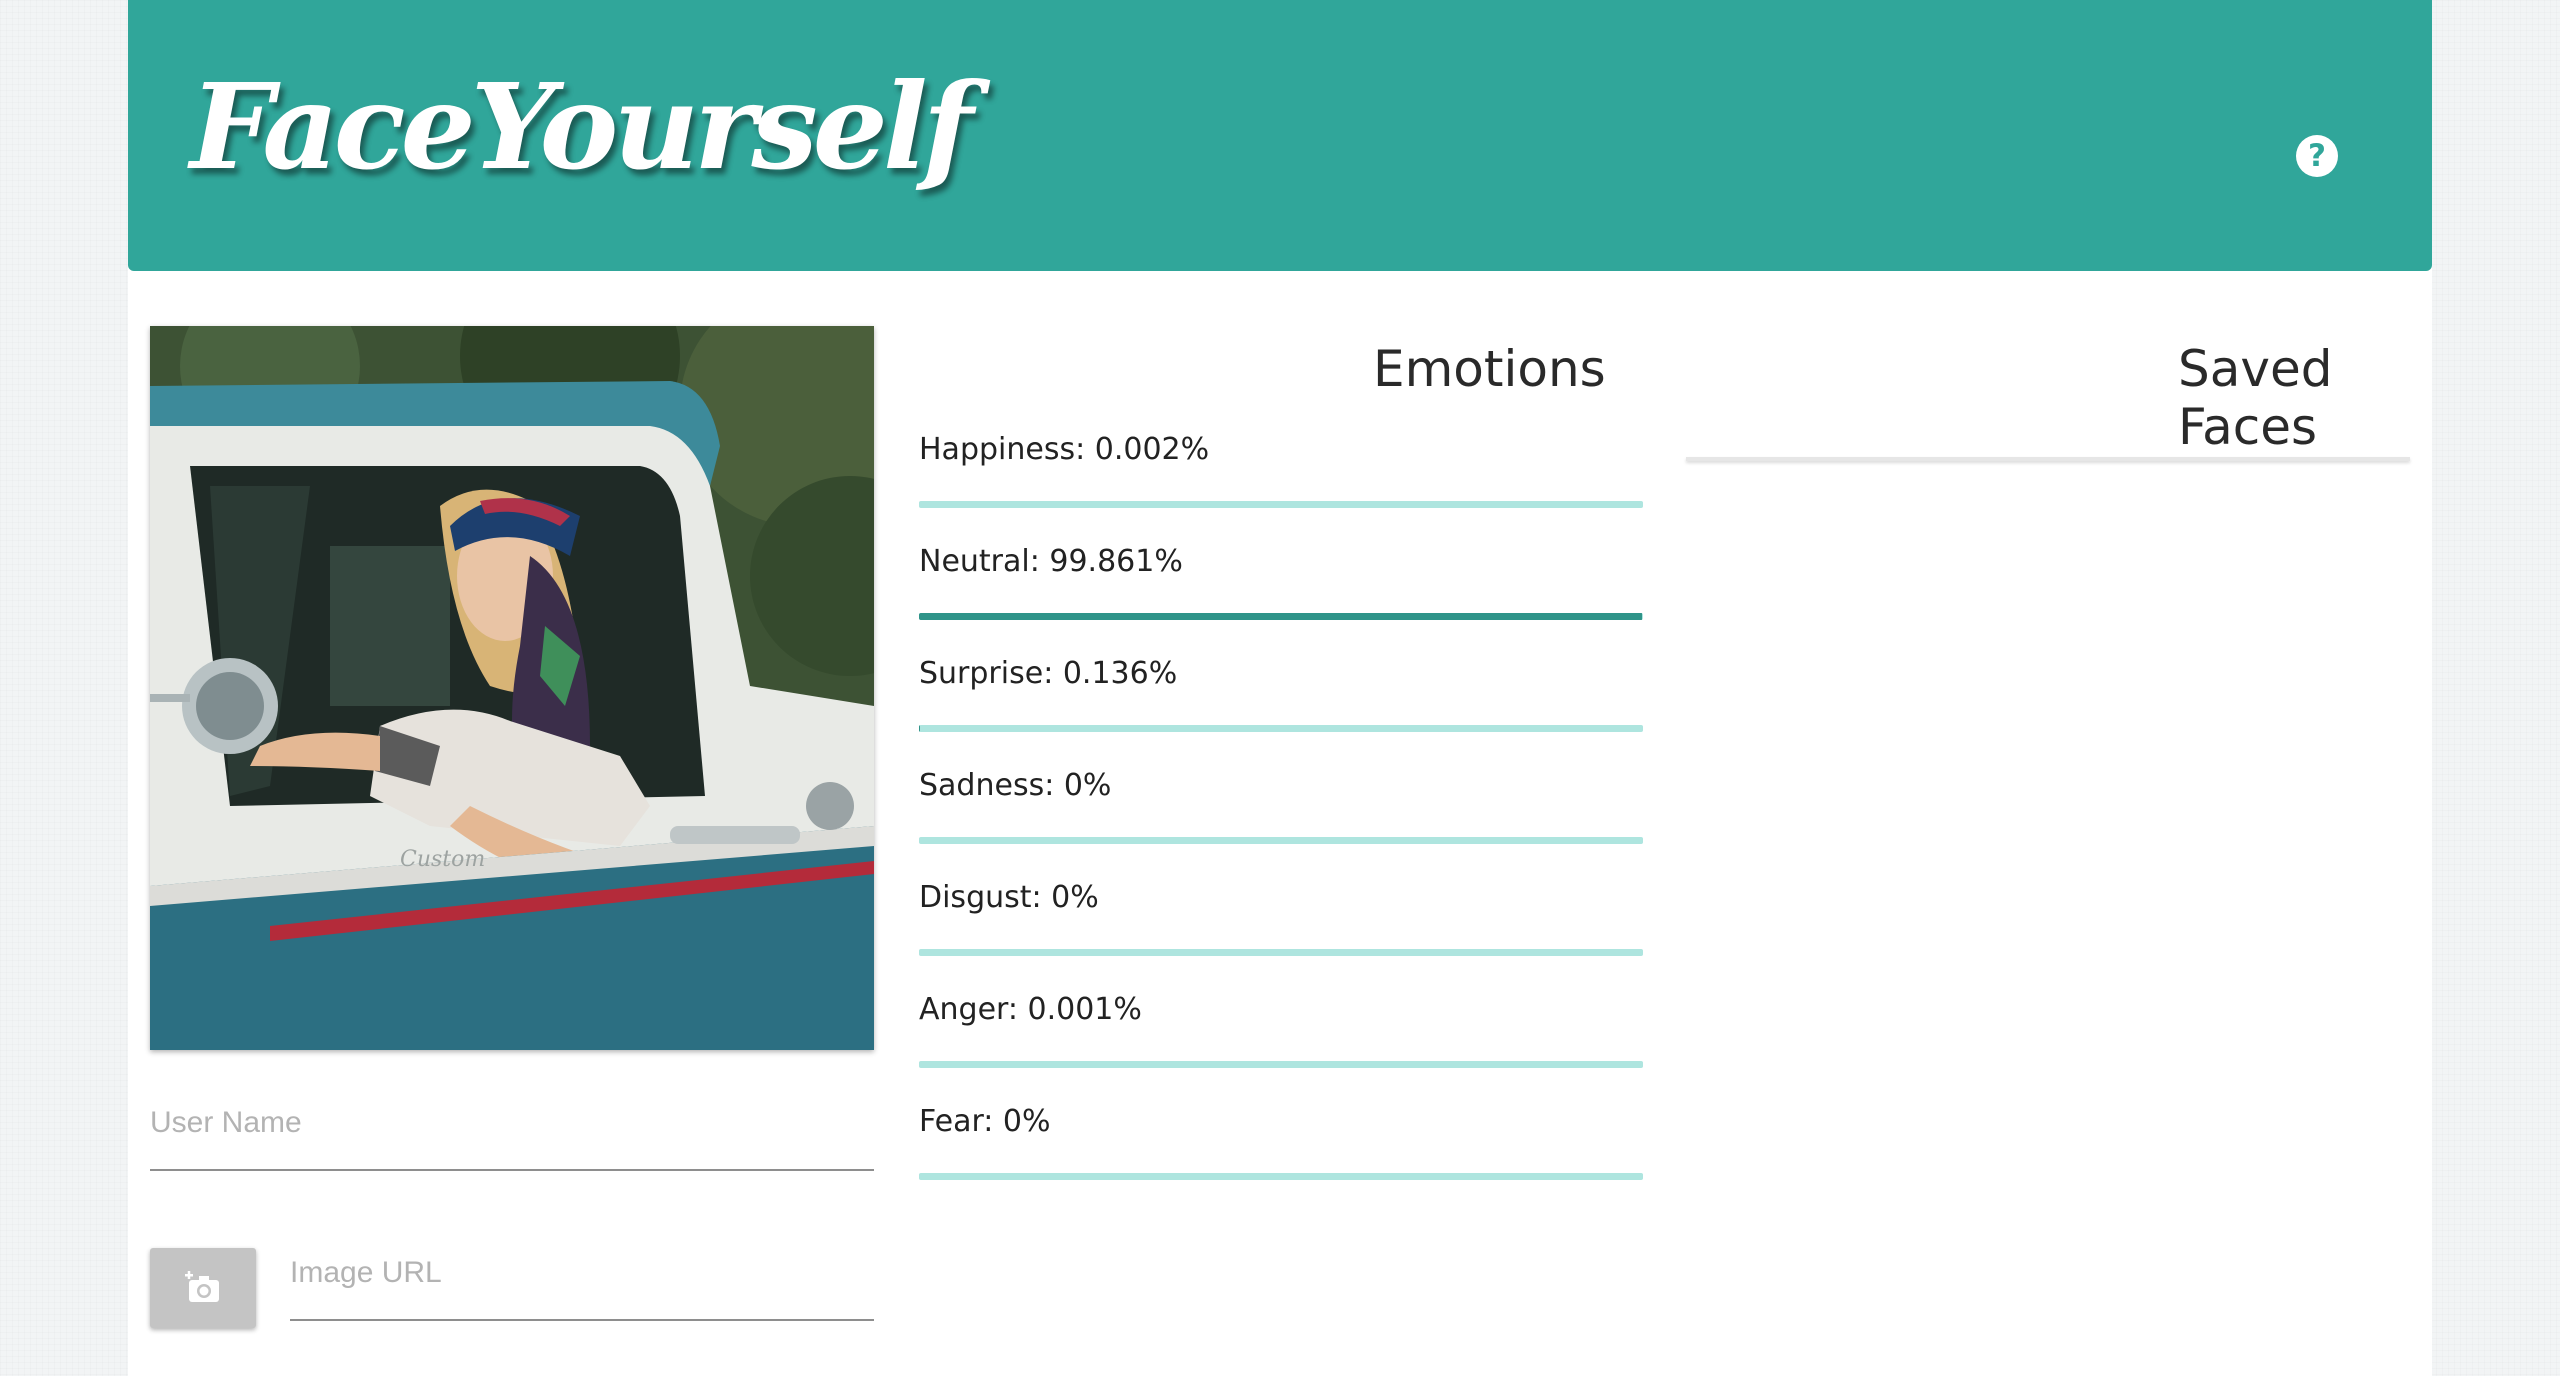  I want to click on help-icon: ?, so click(2317, 156).